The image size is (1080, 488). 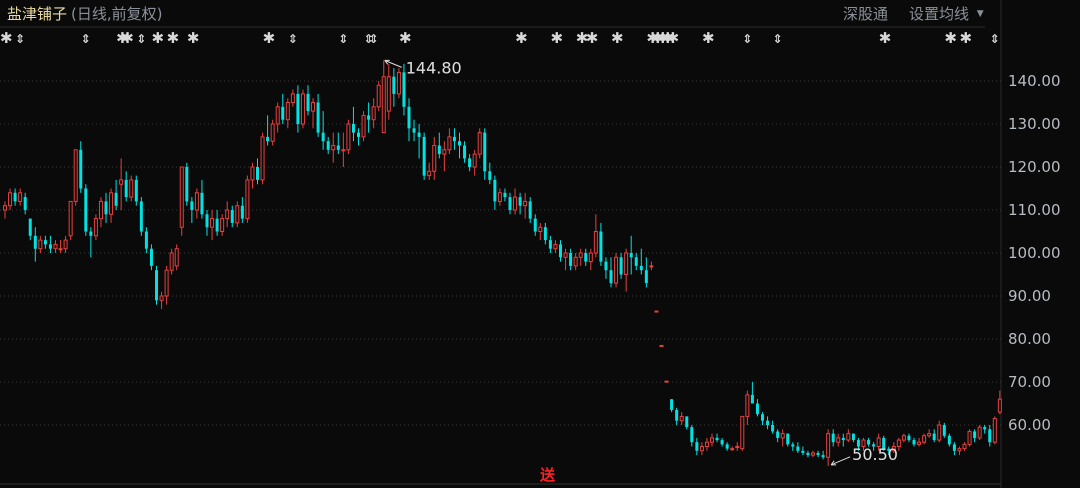 What do you see at coordinates (434, 67) in the screenshot?
I see `high-price-label: 144.80` at bounding box center [434, 67].